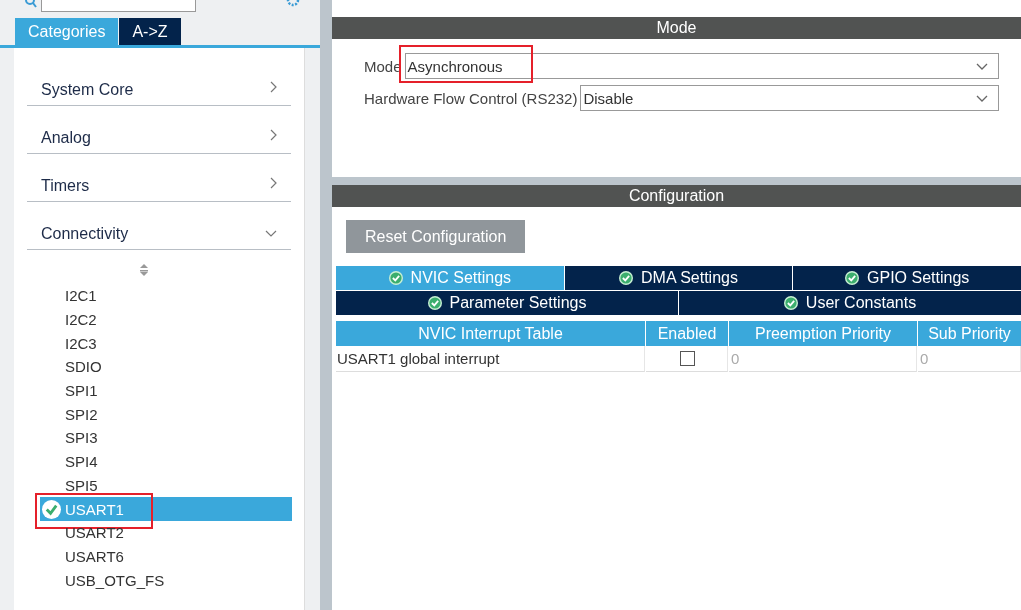 This screenshot has width=1021, height=610. Describe the element at coordinates (687, 358) in the screenshot. I see `checkbox` at that location.